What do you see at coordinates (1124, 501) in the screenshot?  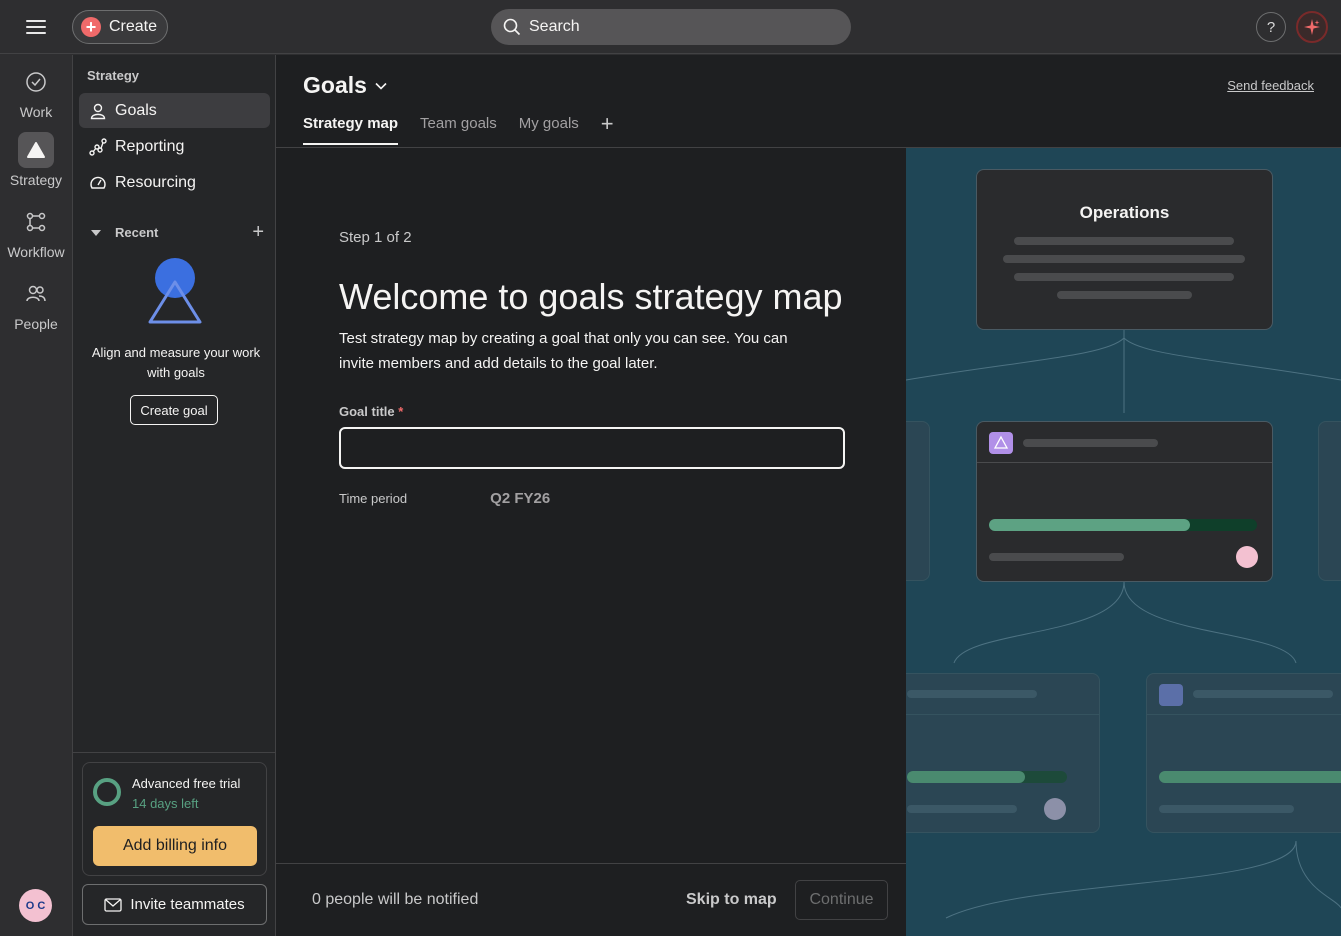 I see `goal-card` at bounding box center [1124, 501].